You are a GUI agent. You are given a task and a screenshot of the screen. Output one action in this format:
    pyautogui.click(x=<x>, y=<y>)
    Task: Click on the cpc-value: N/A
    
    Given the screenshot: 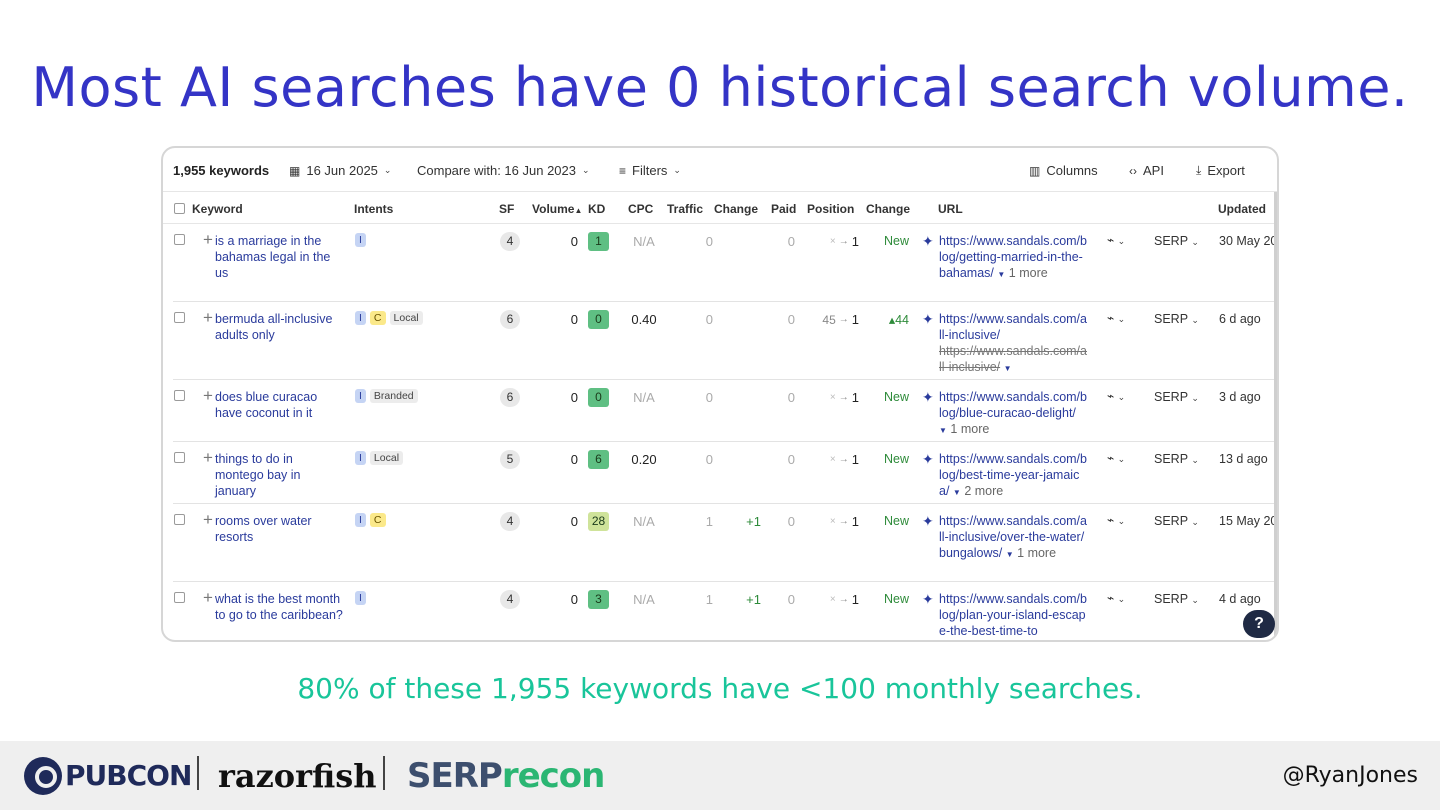 What is the action you would take?
    pyautogui.click(x=644, y=599)
    